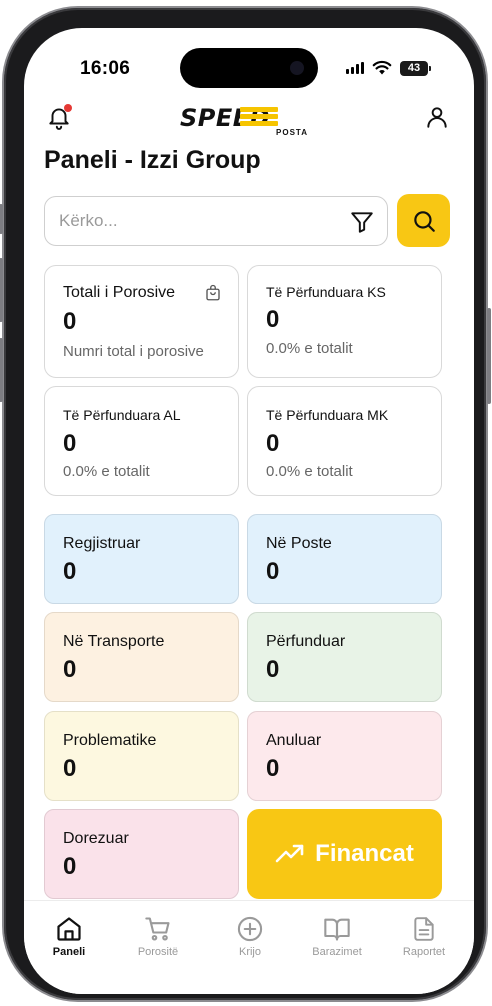 The height and width of the screenshot is (1006, 492). I want to click on bottom-navigation: Paneli Porositë Krijo Barazimet Raportet, so click(249, 947).